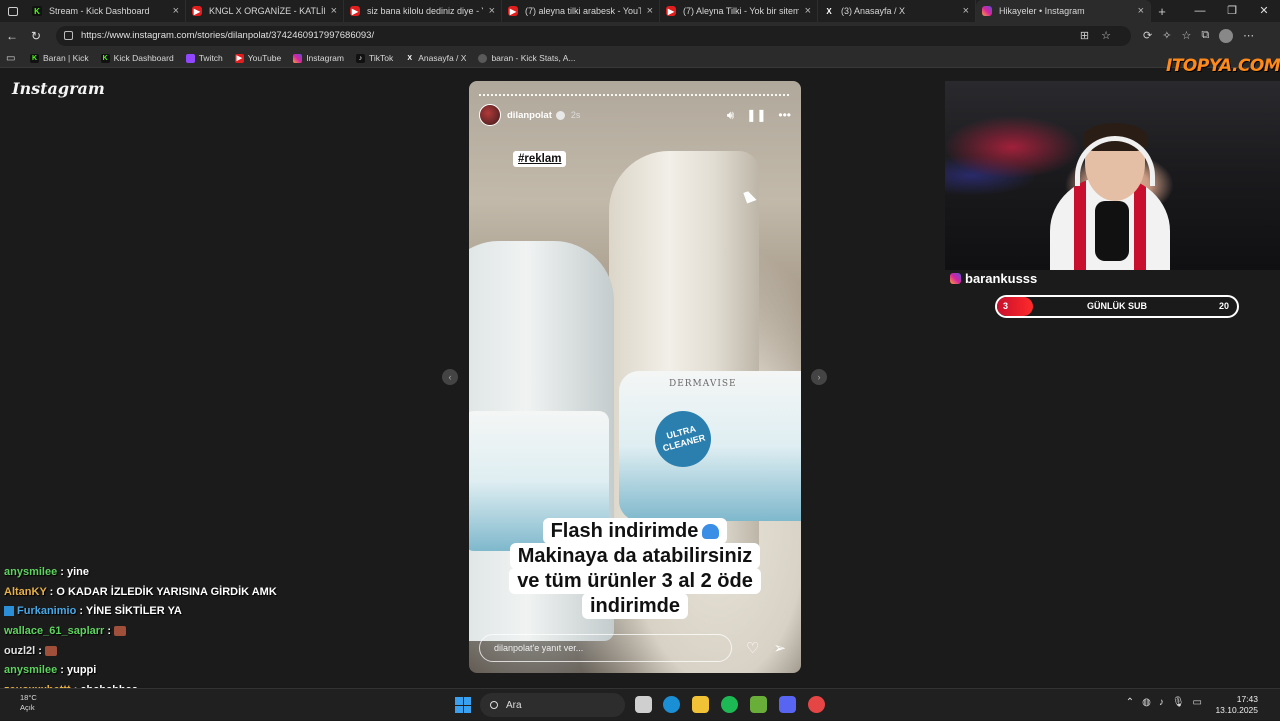 Image resolution: width=1280 pixels, height=721 pixels. I want to click on weather-widget: 18°C Açık, so click(28, 703).